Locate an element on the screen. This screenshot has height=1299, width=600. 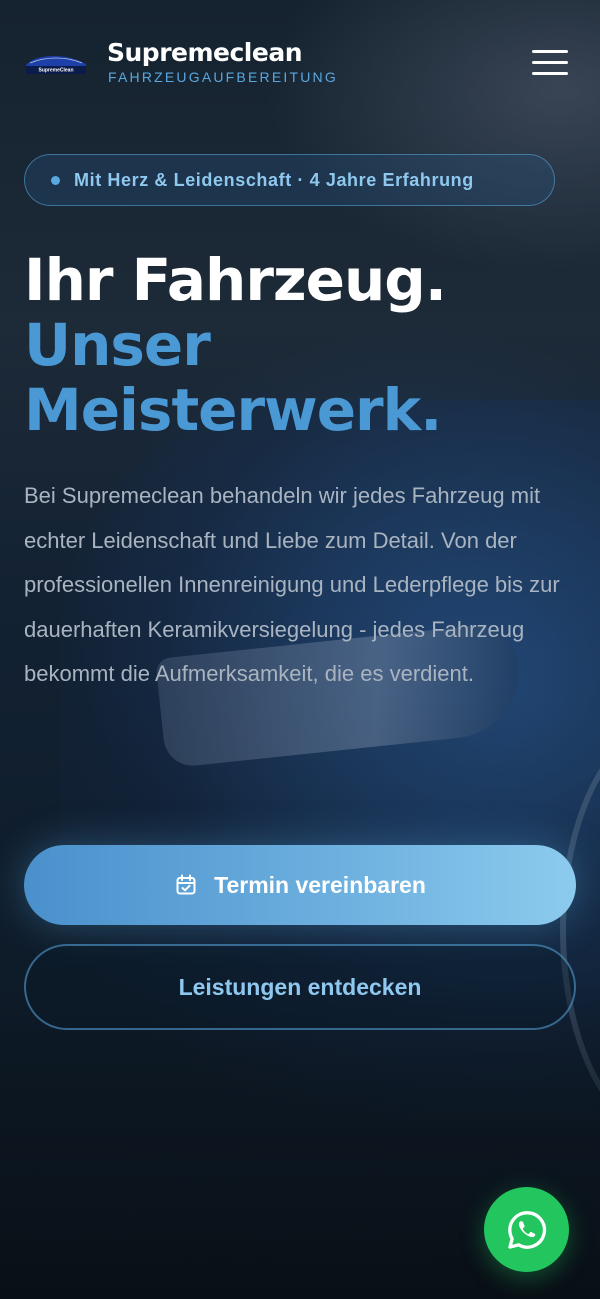
discover-services-button: Leistungen entdecken is located at coordinates (300, 987).